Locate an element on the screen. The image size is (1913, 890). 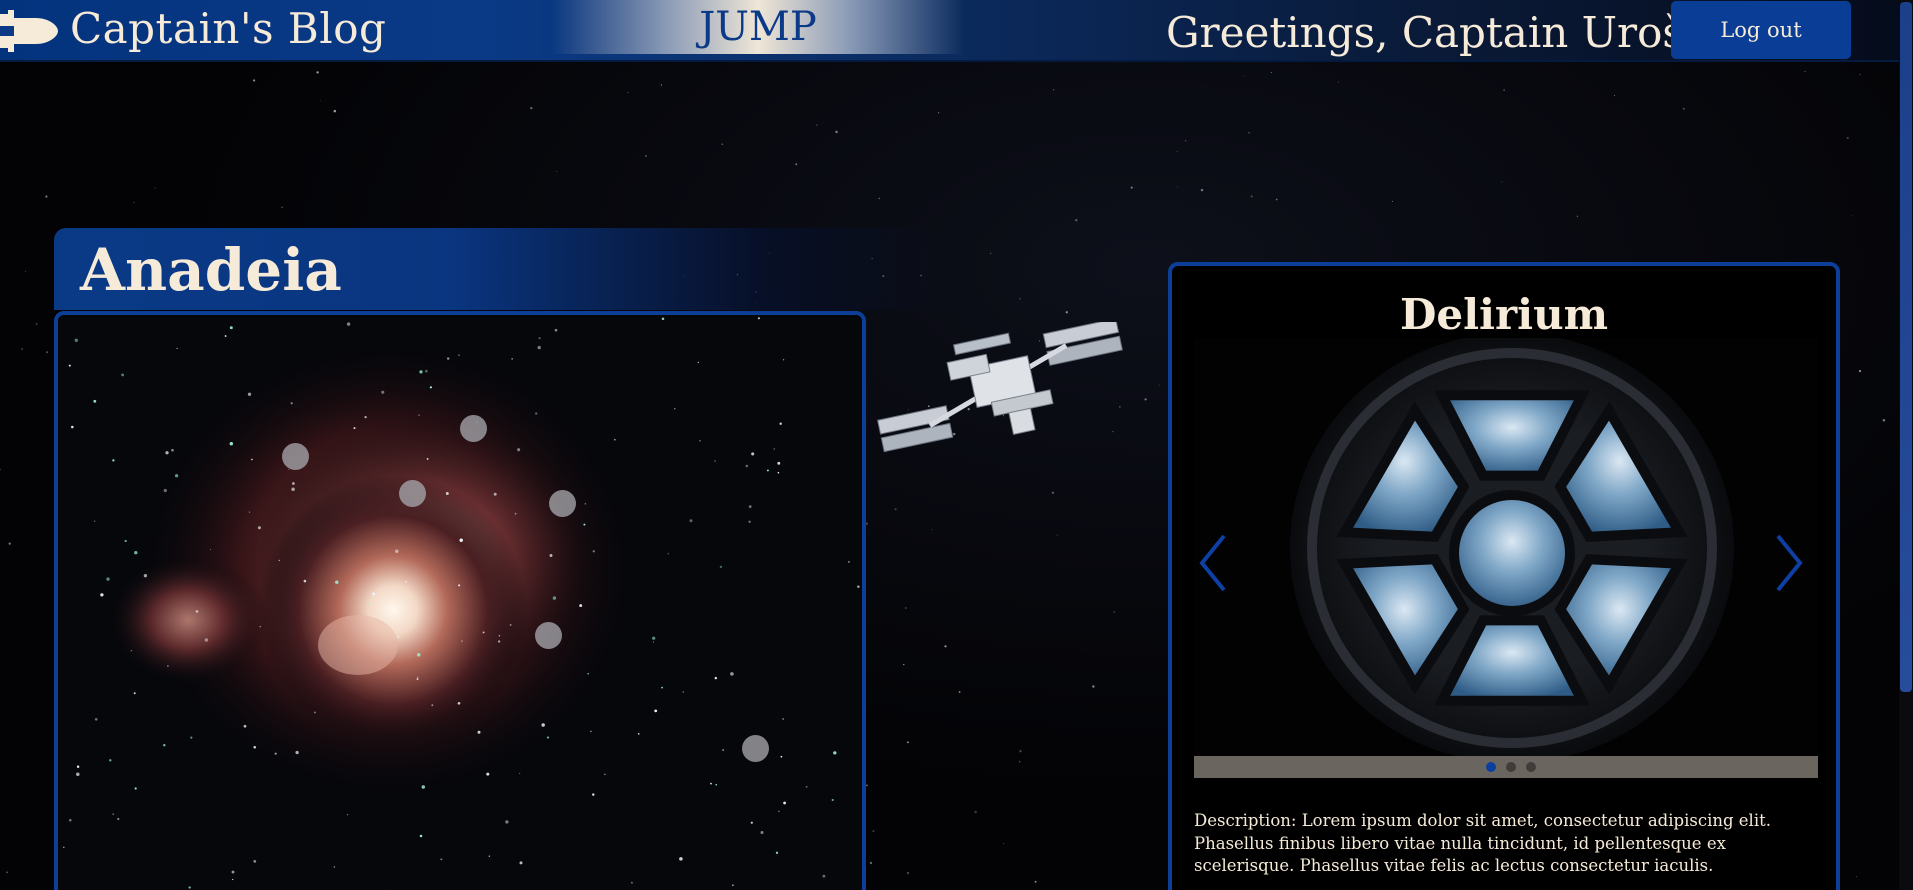
space-shuttle-icon is located at coordinates (30, 31).